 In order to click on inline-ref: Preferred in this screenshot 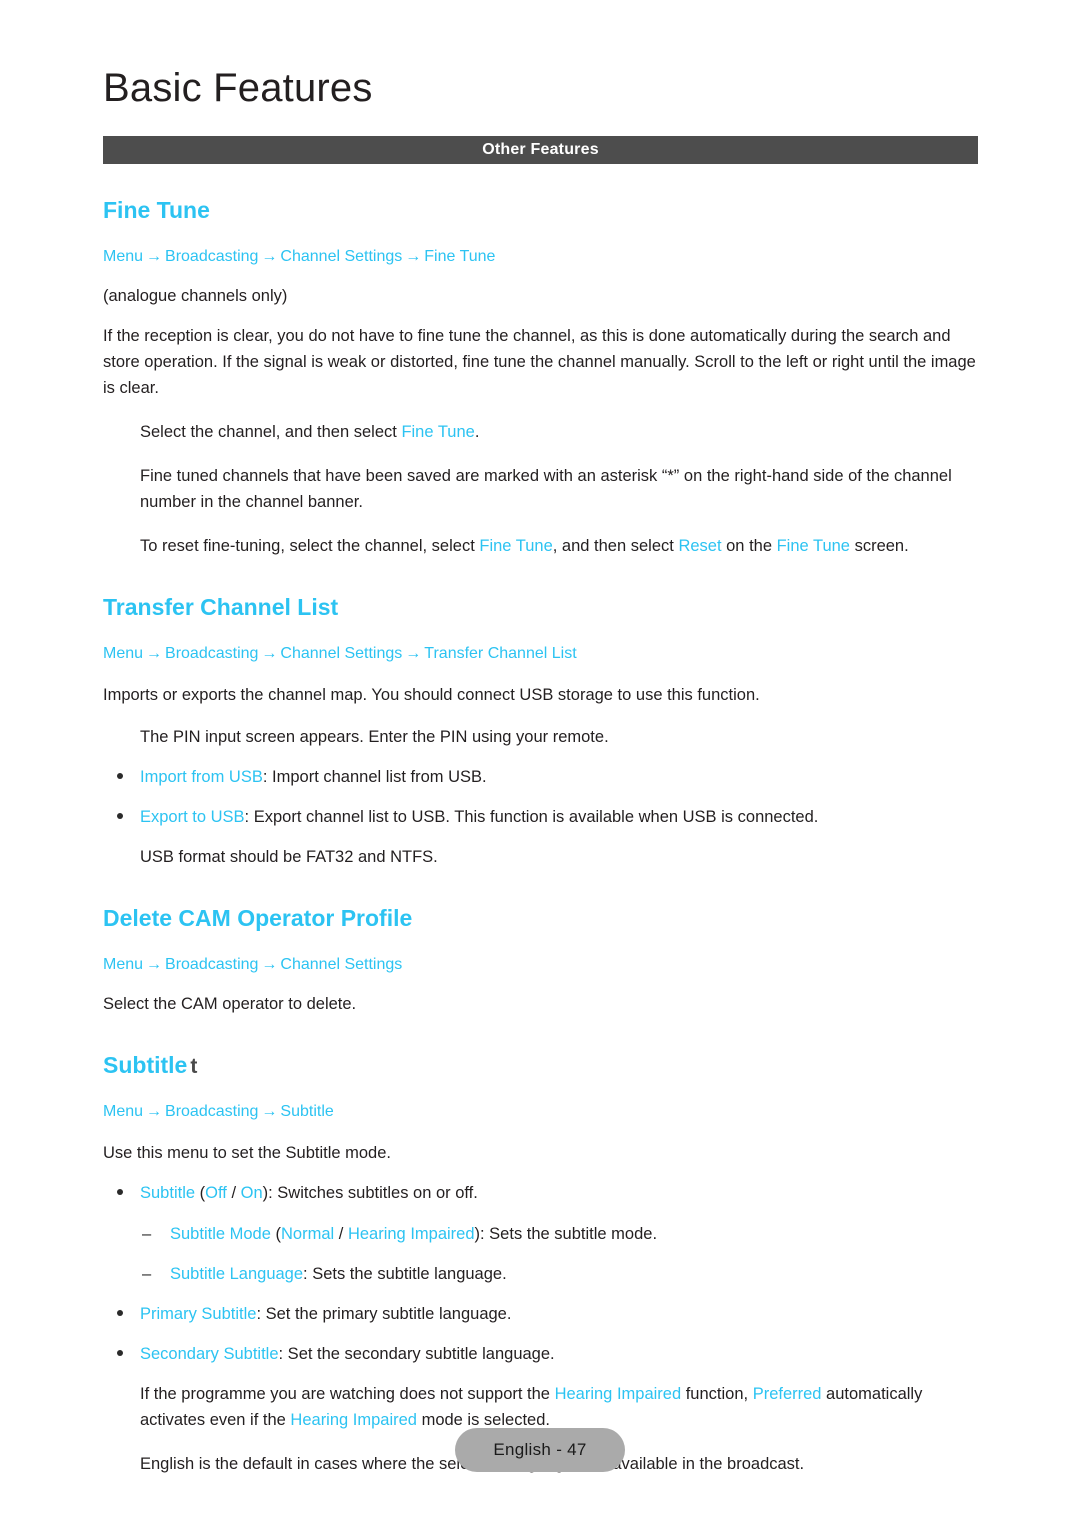, I will do `click(787, 1393)`.